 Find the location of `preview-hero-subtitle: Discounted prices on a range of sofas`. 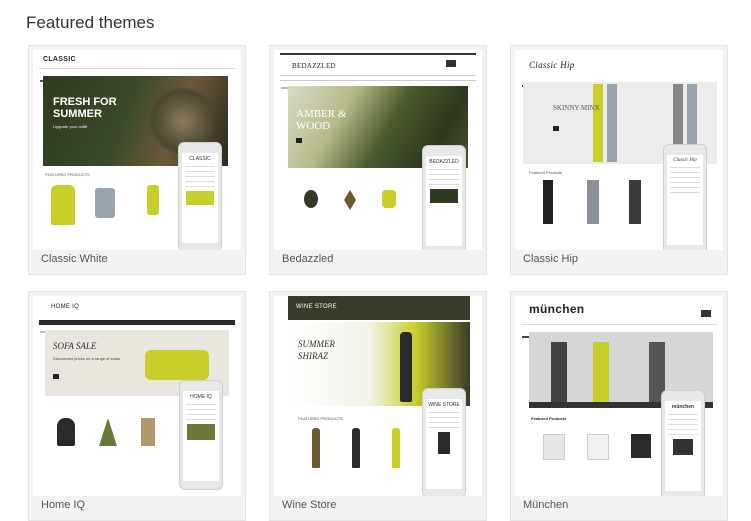

preview-hero-subtitle: Discounted prices on a range of sofas is located at coordinates (87, 358).